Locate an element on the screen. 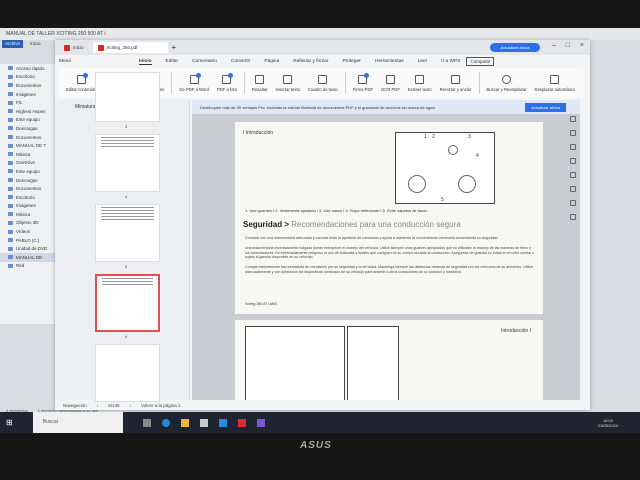  share-icon is located at coordinates (572, 189).